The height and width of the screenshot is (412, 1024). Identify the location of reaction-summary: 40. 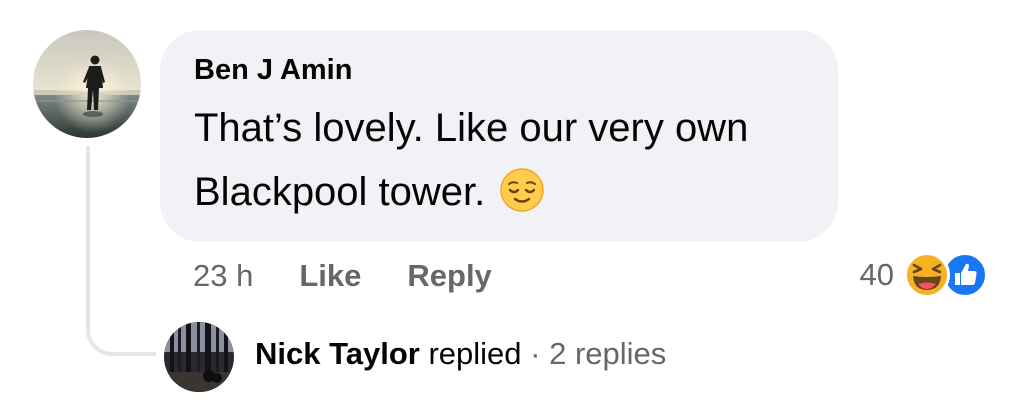
(927, 275).